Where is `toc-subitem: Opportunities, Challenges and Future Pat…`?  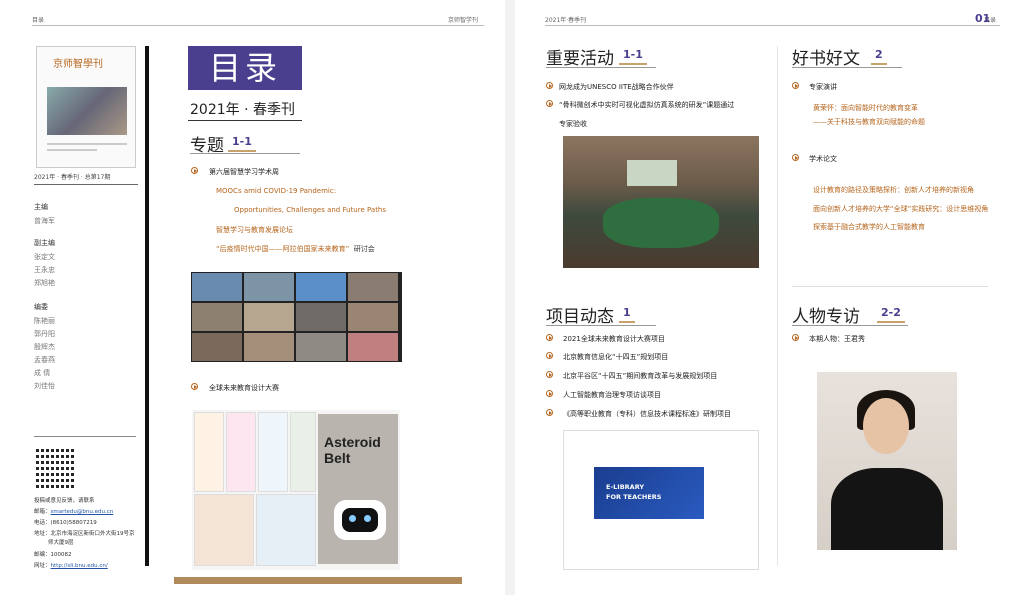 toc-subitem: Opportunities, Challenges and Future Pat… is located at coordinates (310, 210).